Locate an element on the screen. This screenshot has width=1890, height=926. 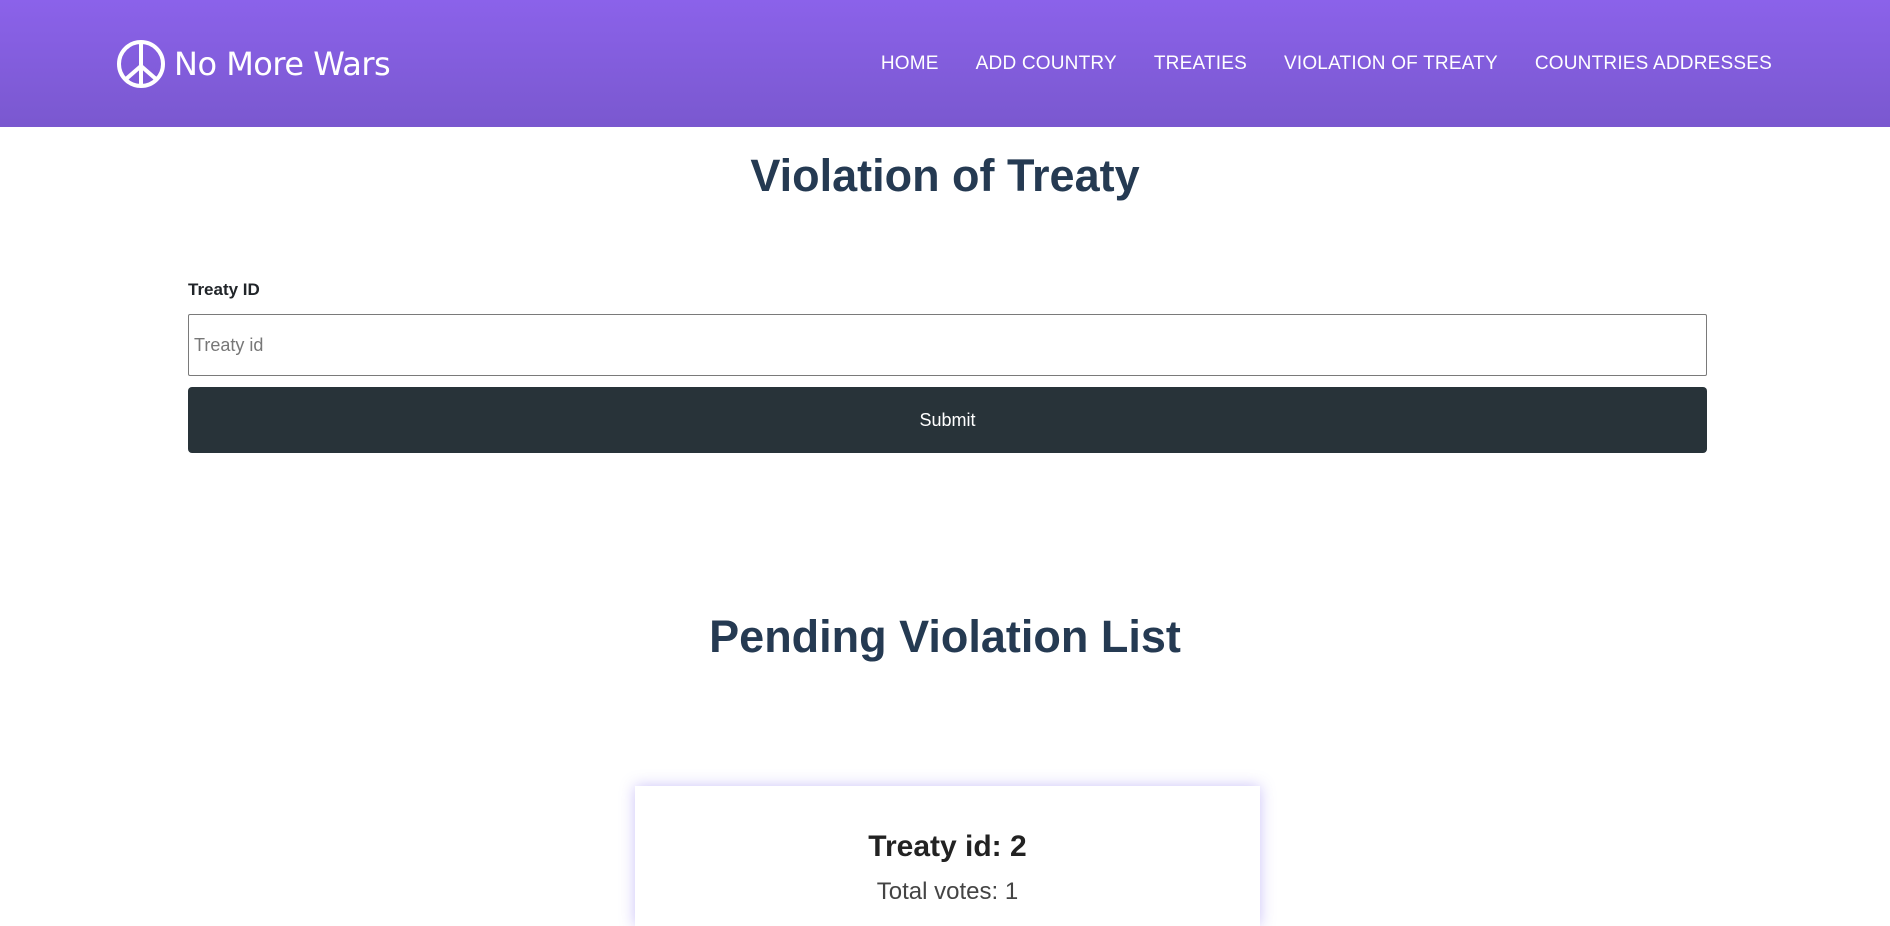
treaty-id-label: Treaty ID is located at coordinates (224, 289).